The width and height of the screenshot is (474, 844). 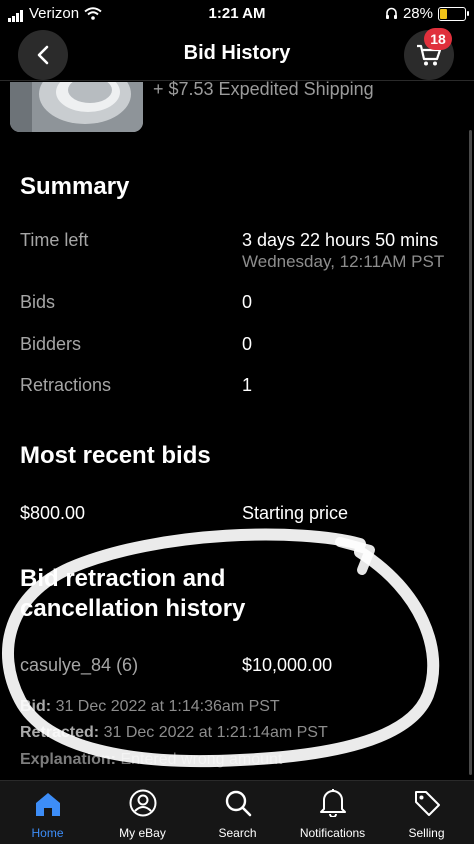 What do you see at coordinates (470, 452) in the screenshot?
I see `scrollbar` at bounding box center [470, 452].